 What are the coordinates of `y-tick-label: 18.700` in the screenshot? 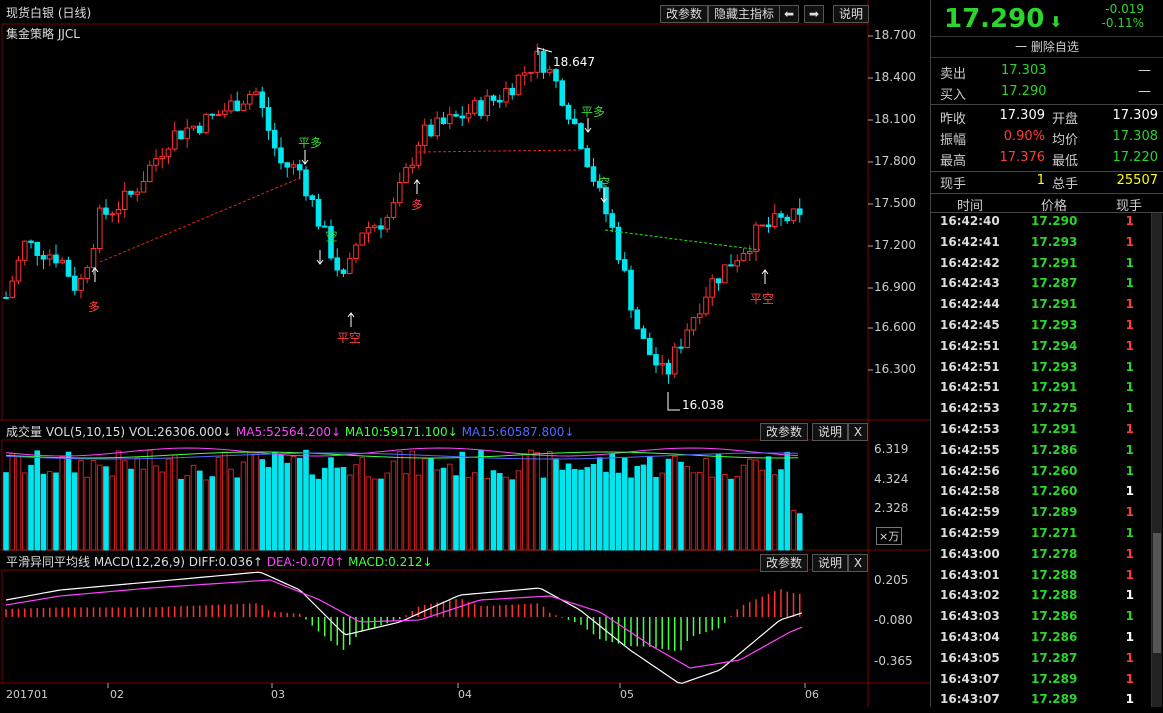 It's located at (895, 35).